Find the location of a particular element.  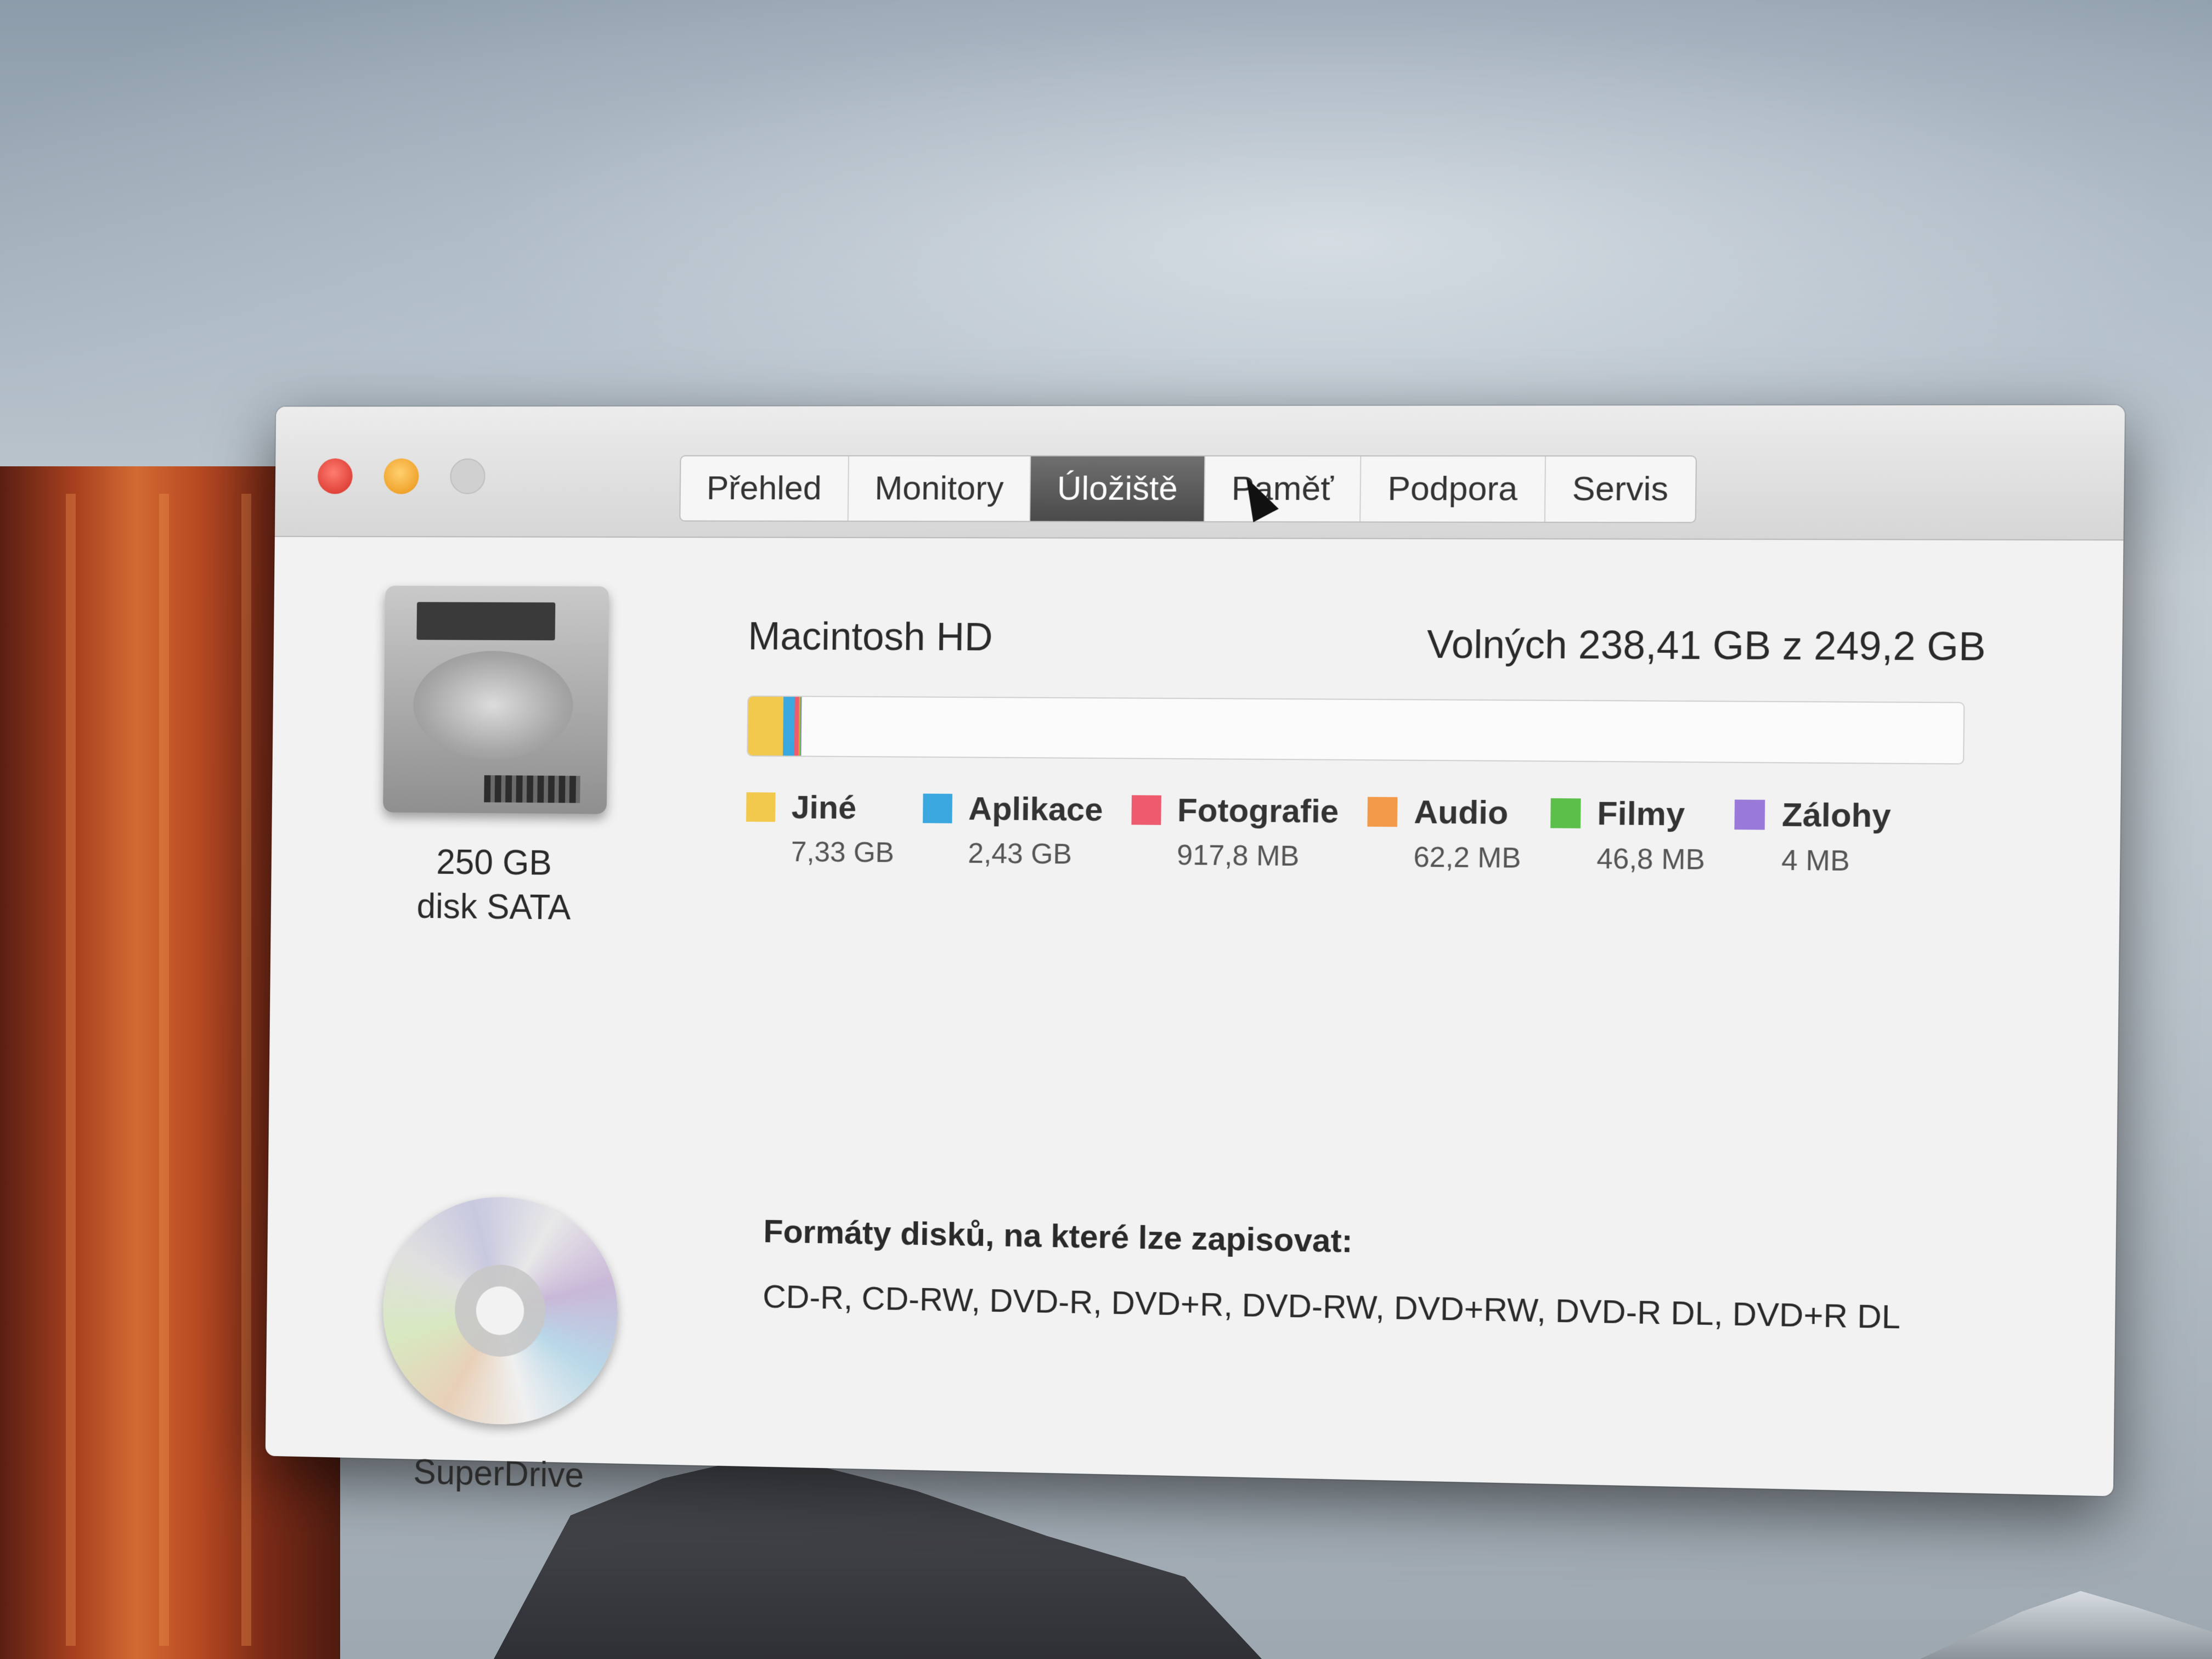

hard-drive-type: disk SATA is located at coordinates (493, 907).